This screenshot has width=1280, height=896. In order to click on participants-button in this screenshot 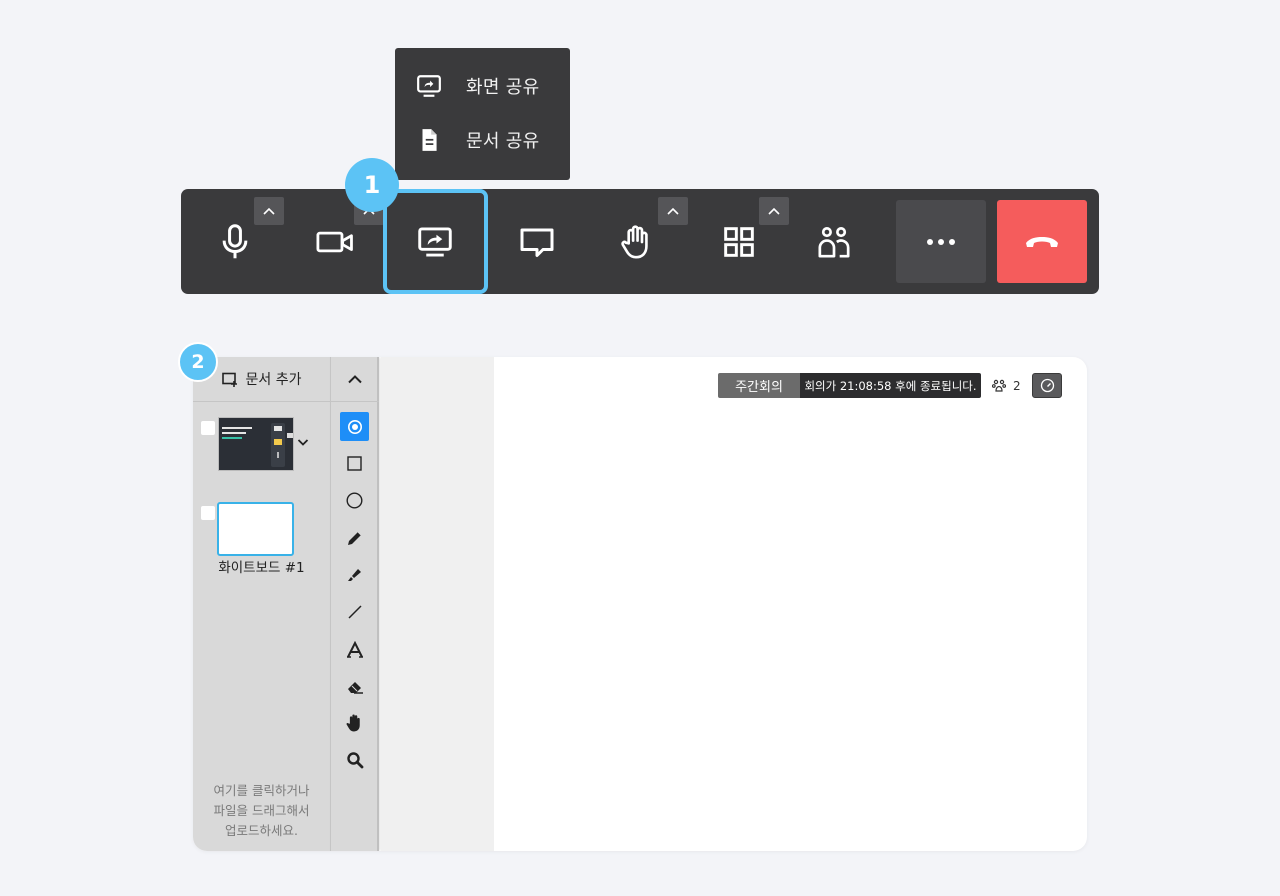, I will do `click(834, 241)`.